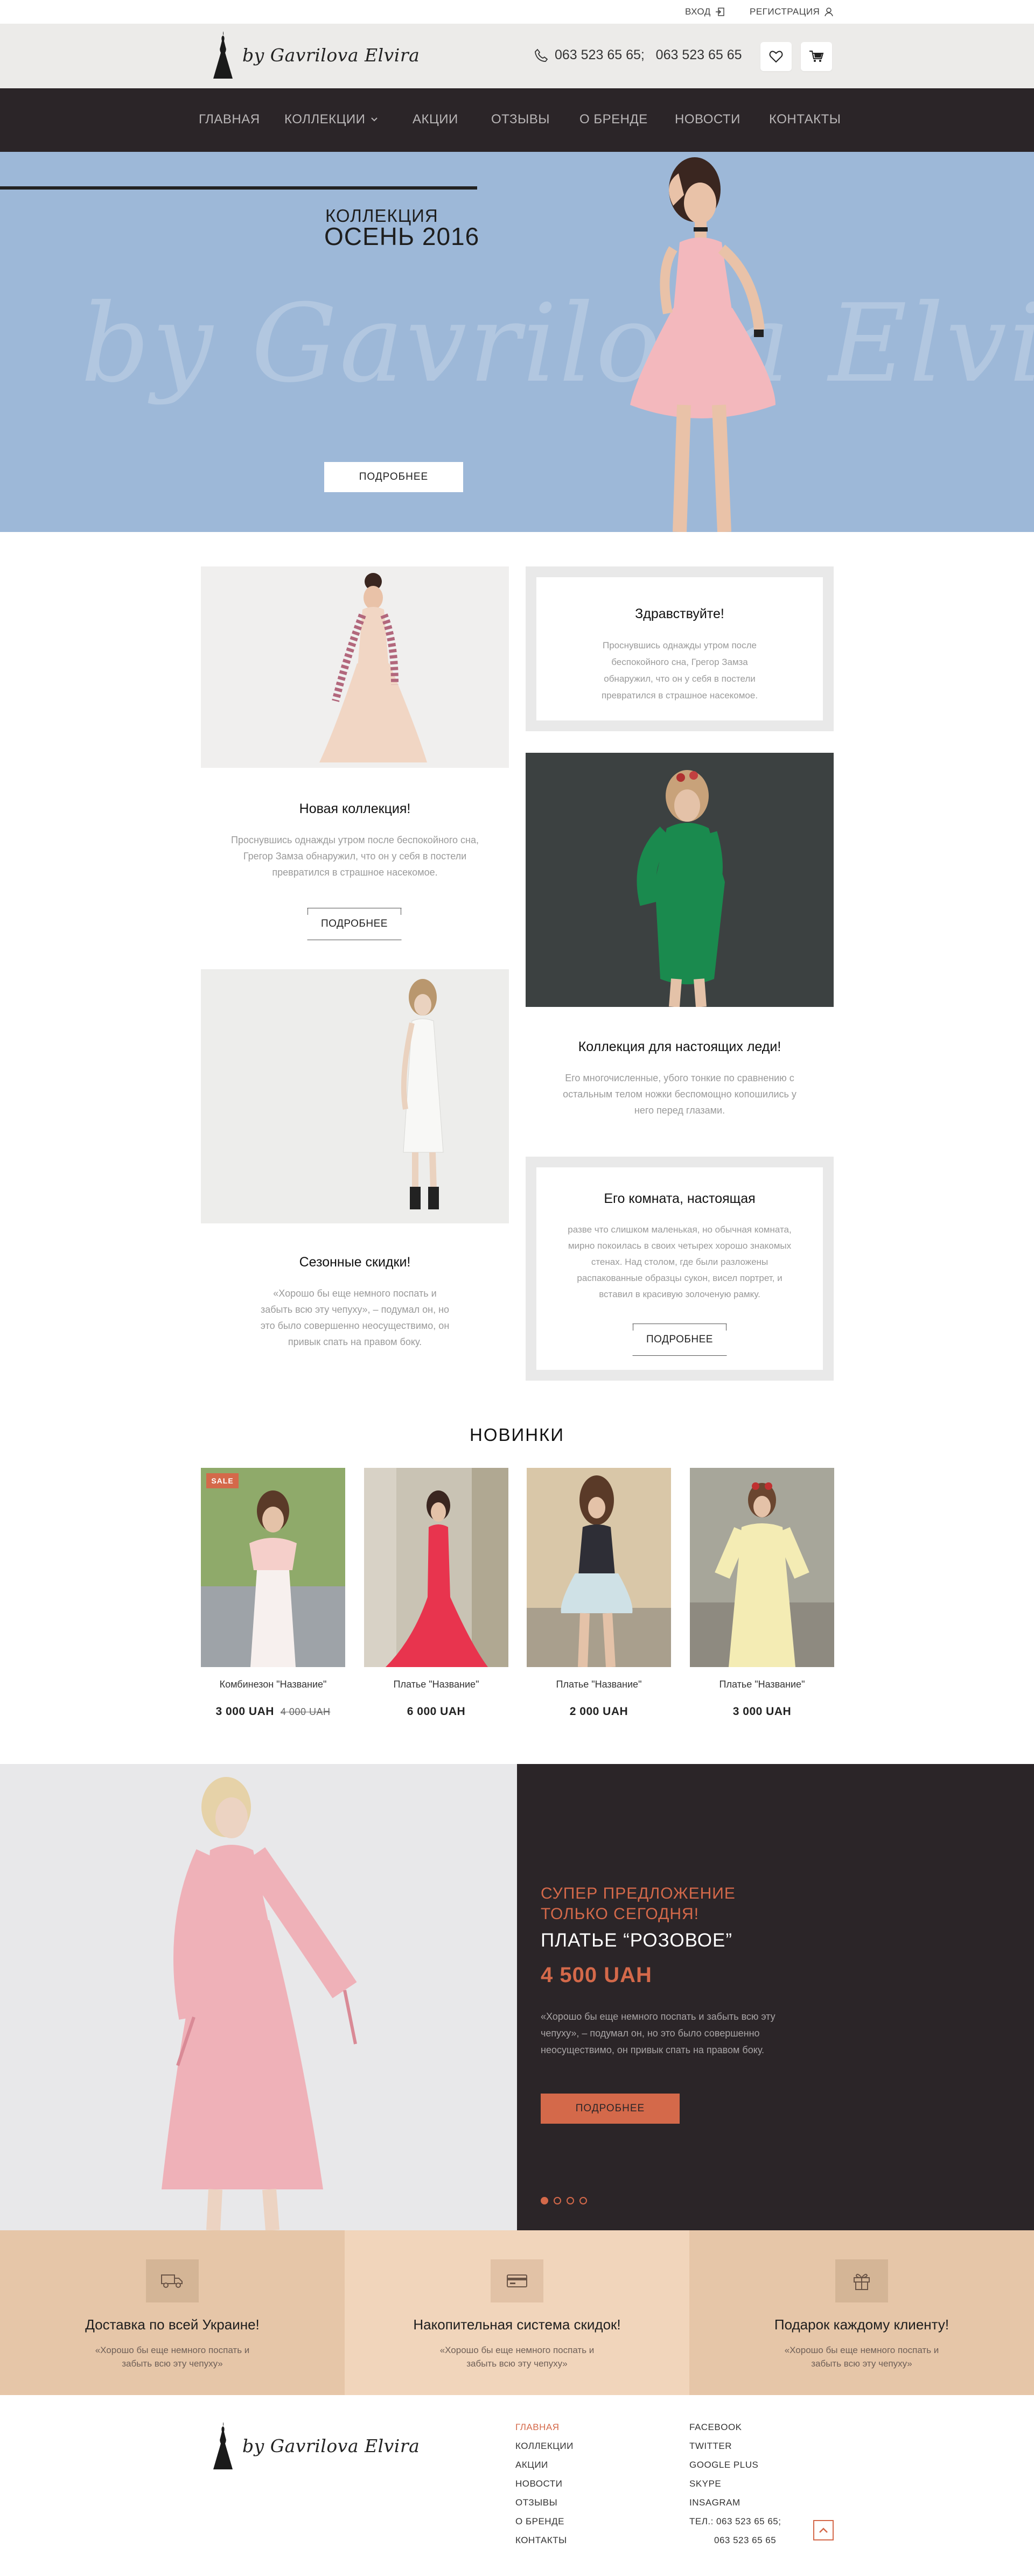 The width and height of the screenshot is (1034, 2576). I want to click on ladies-collection-title: Коллекция для настоящих леди!, so click(679, 1046).